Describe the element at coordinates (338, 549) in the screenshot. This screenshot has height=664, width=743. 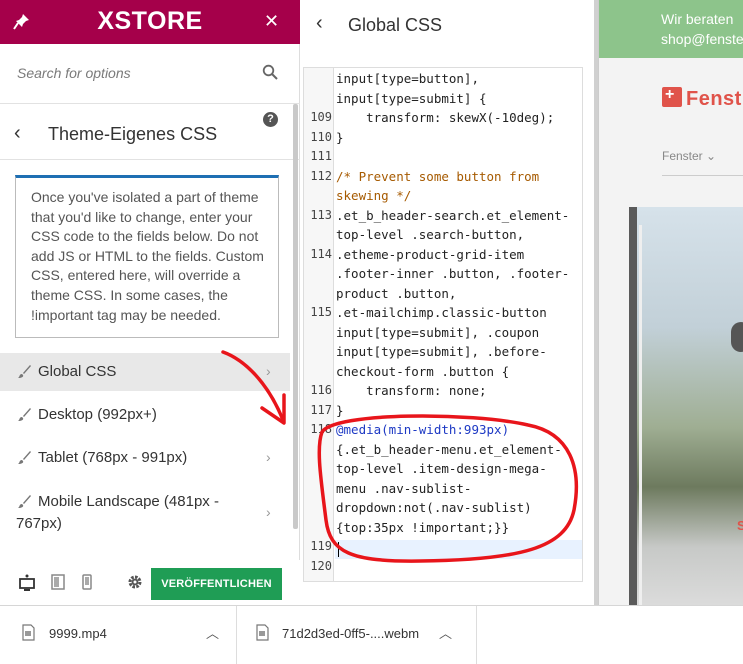
I see `text-cursor` at that location.